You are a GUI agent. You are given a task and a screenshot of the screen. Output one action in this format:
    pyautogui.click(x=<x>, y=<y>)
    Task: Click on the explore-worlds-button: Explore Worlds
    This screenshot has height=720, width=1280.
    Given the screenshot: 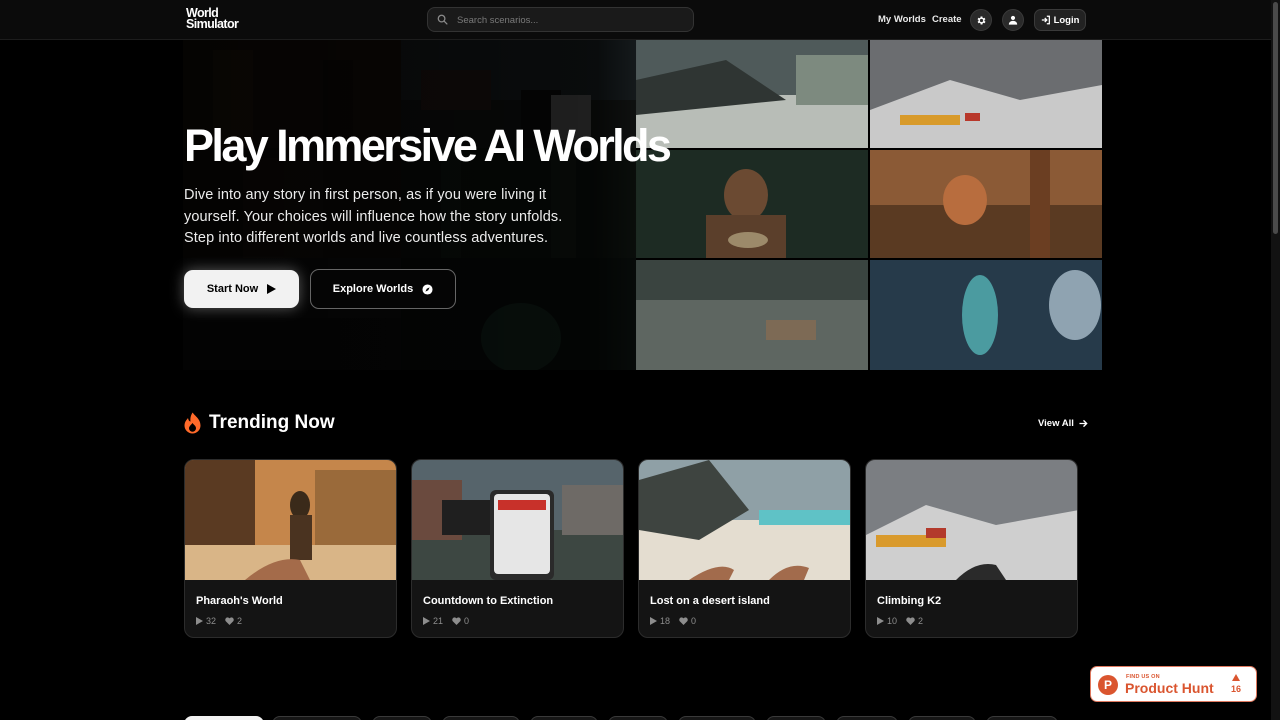 What is the action you would take?
    pyautogui.click(x=383, y=289)
    